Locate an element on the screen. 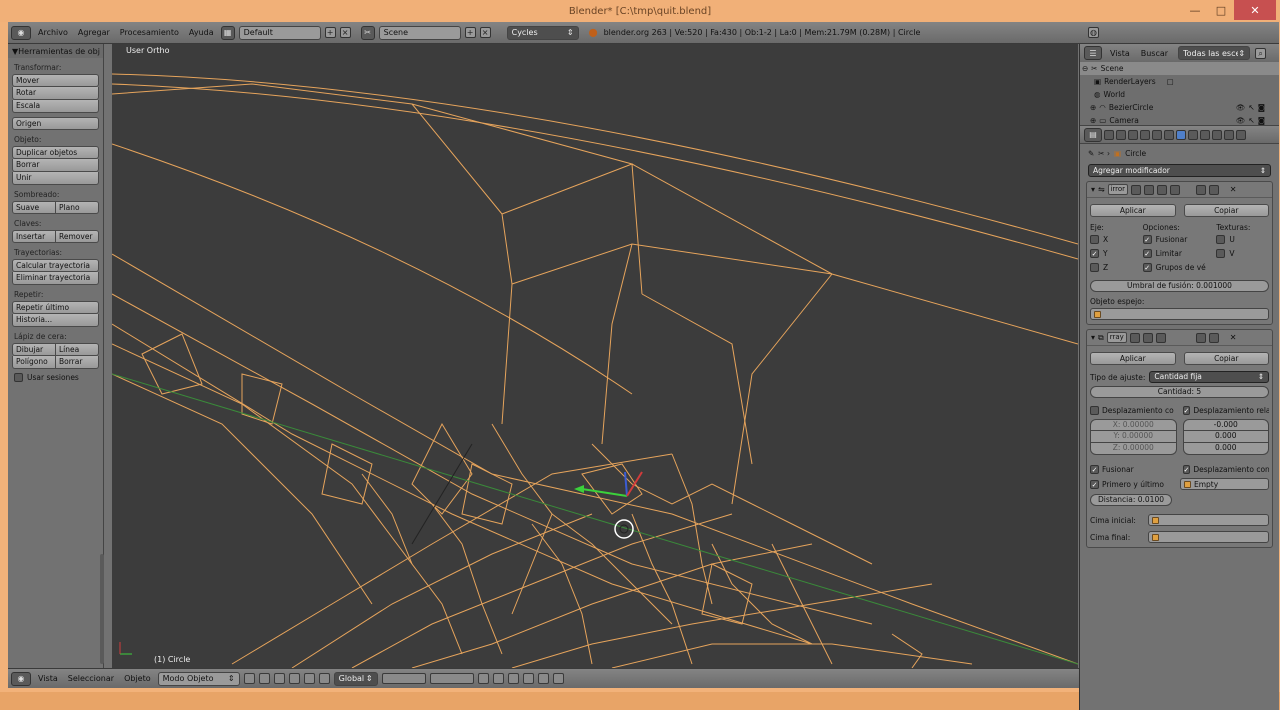  relative-offset-toggle: ✓ Desplazamiento rela is located at coordinates (1225, 410).